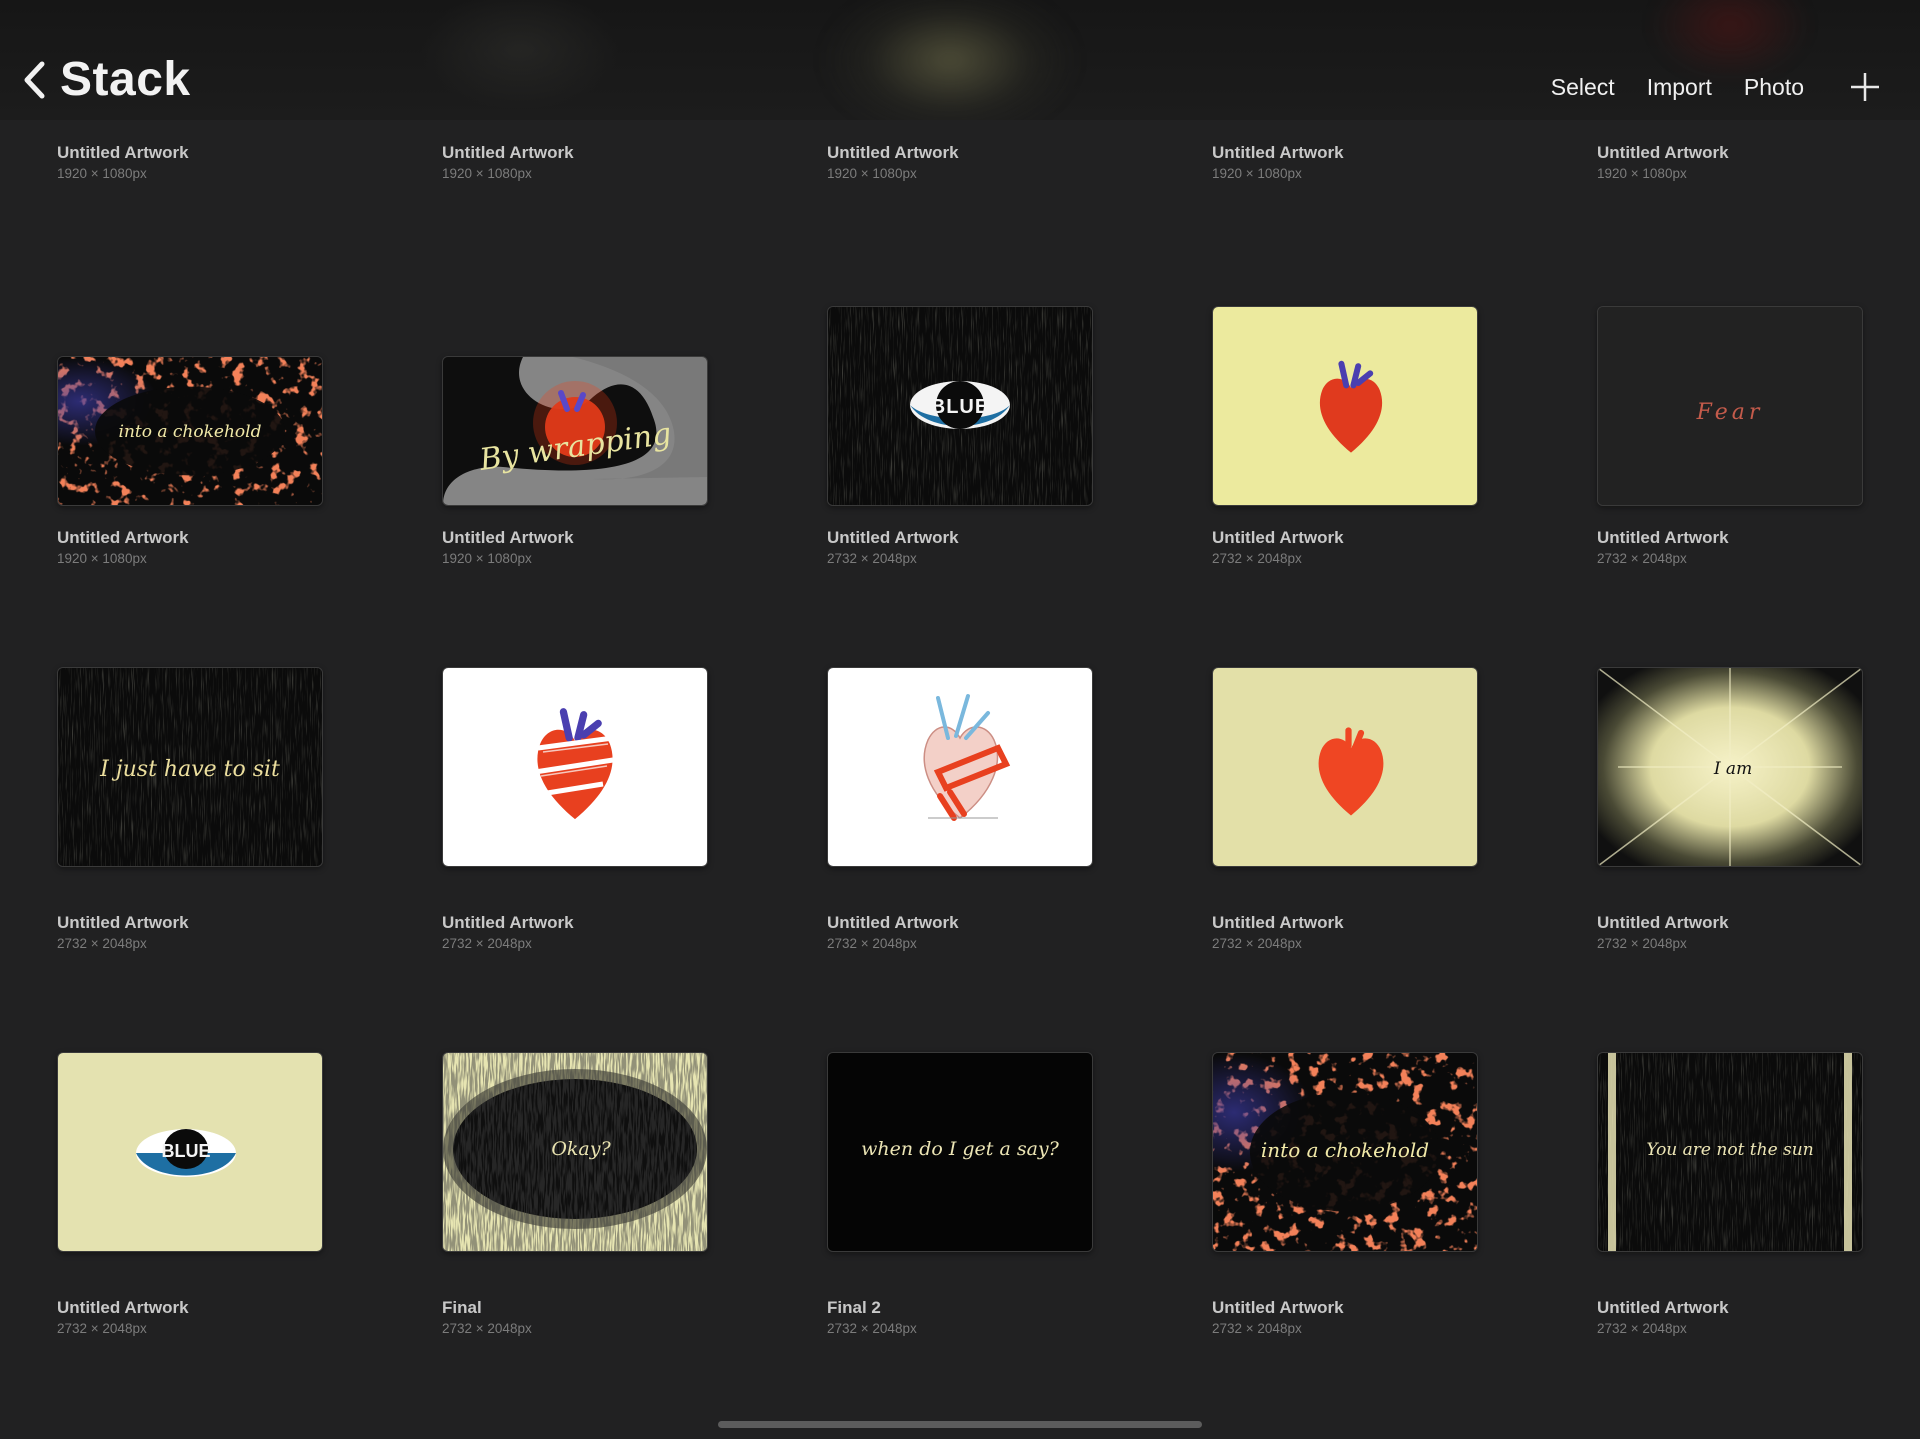  I want to click on back-to-gallery-button: Stack, so click(106, 79).